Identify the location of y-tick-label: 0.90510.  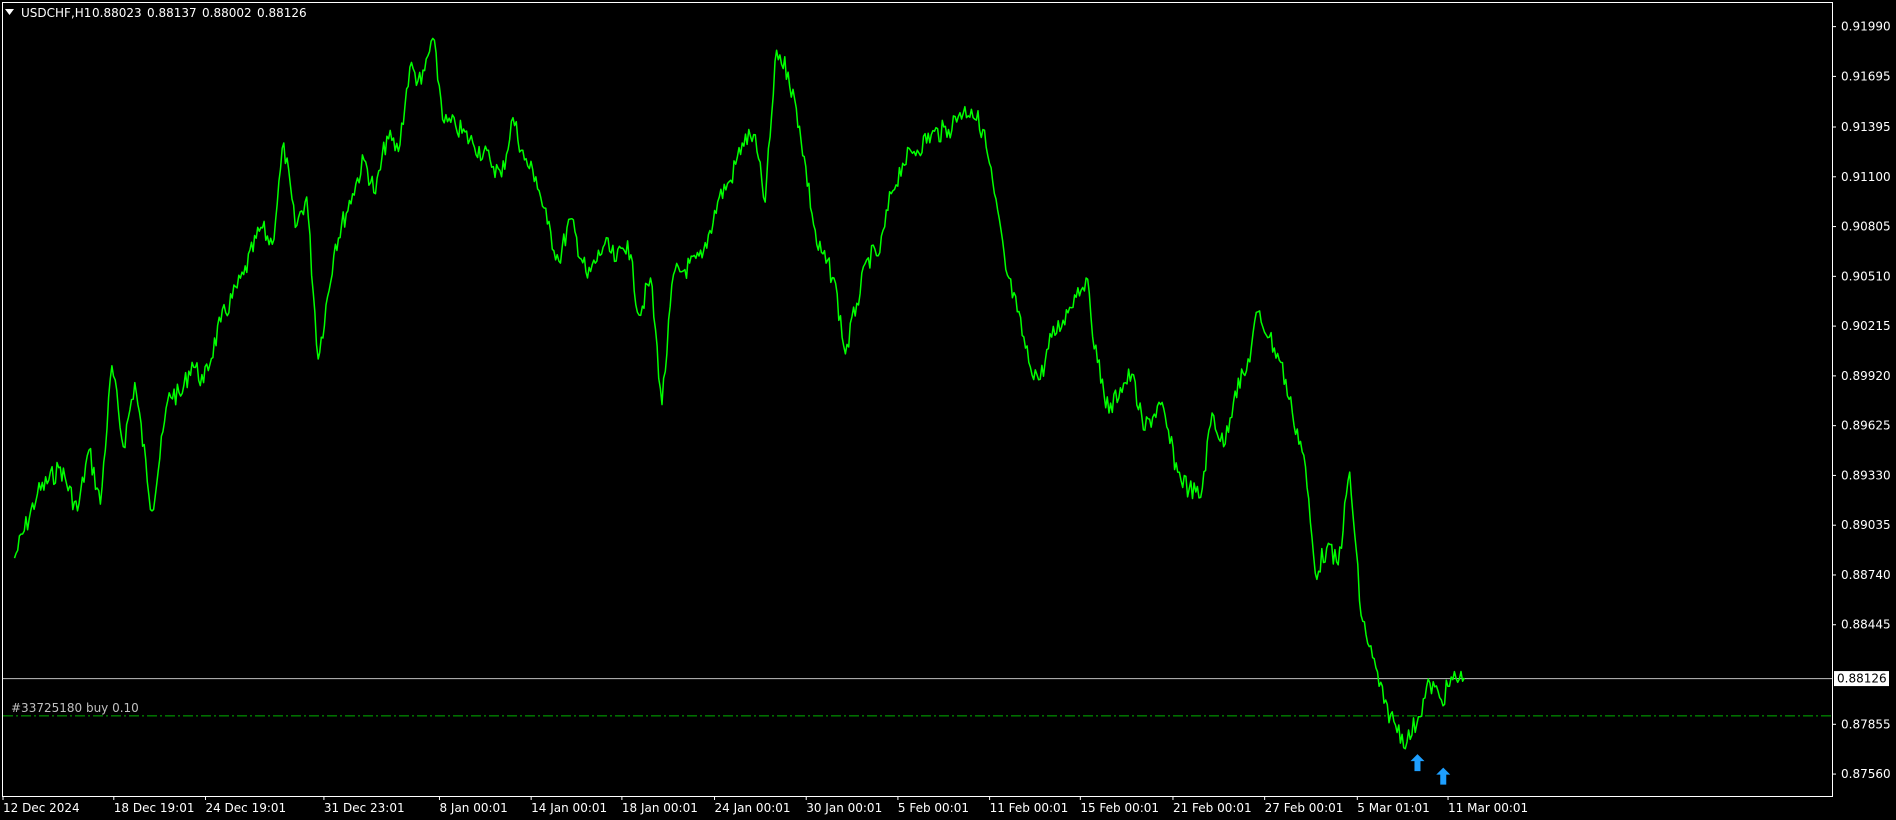
(1866, 276).